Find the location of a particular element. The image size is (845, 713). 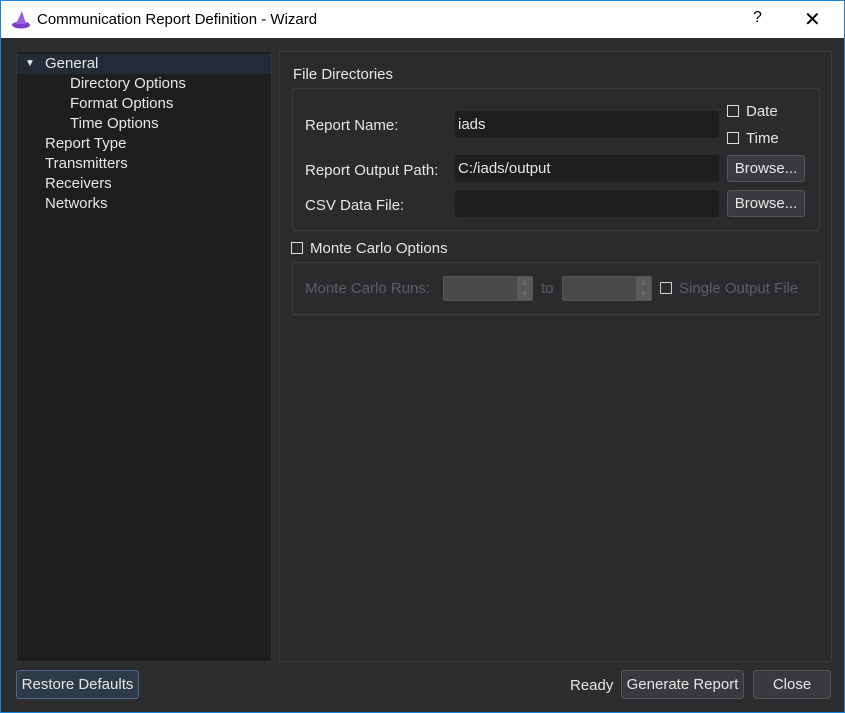

tree-item-time-options: Time Options is located at coordinates (114, 124).